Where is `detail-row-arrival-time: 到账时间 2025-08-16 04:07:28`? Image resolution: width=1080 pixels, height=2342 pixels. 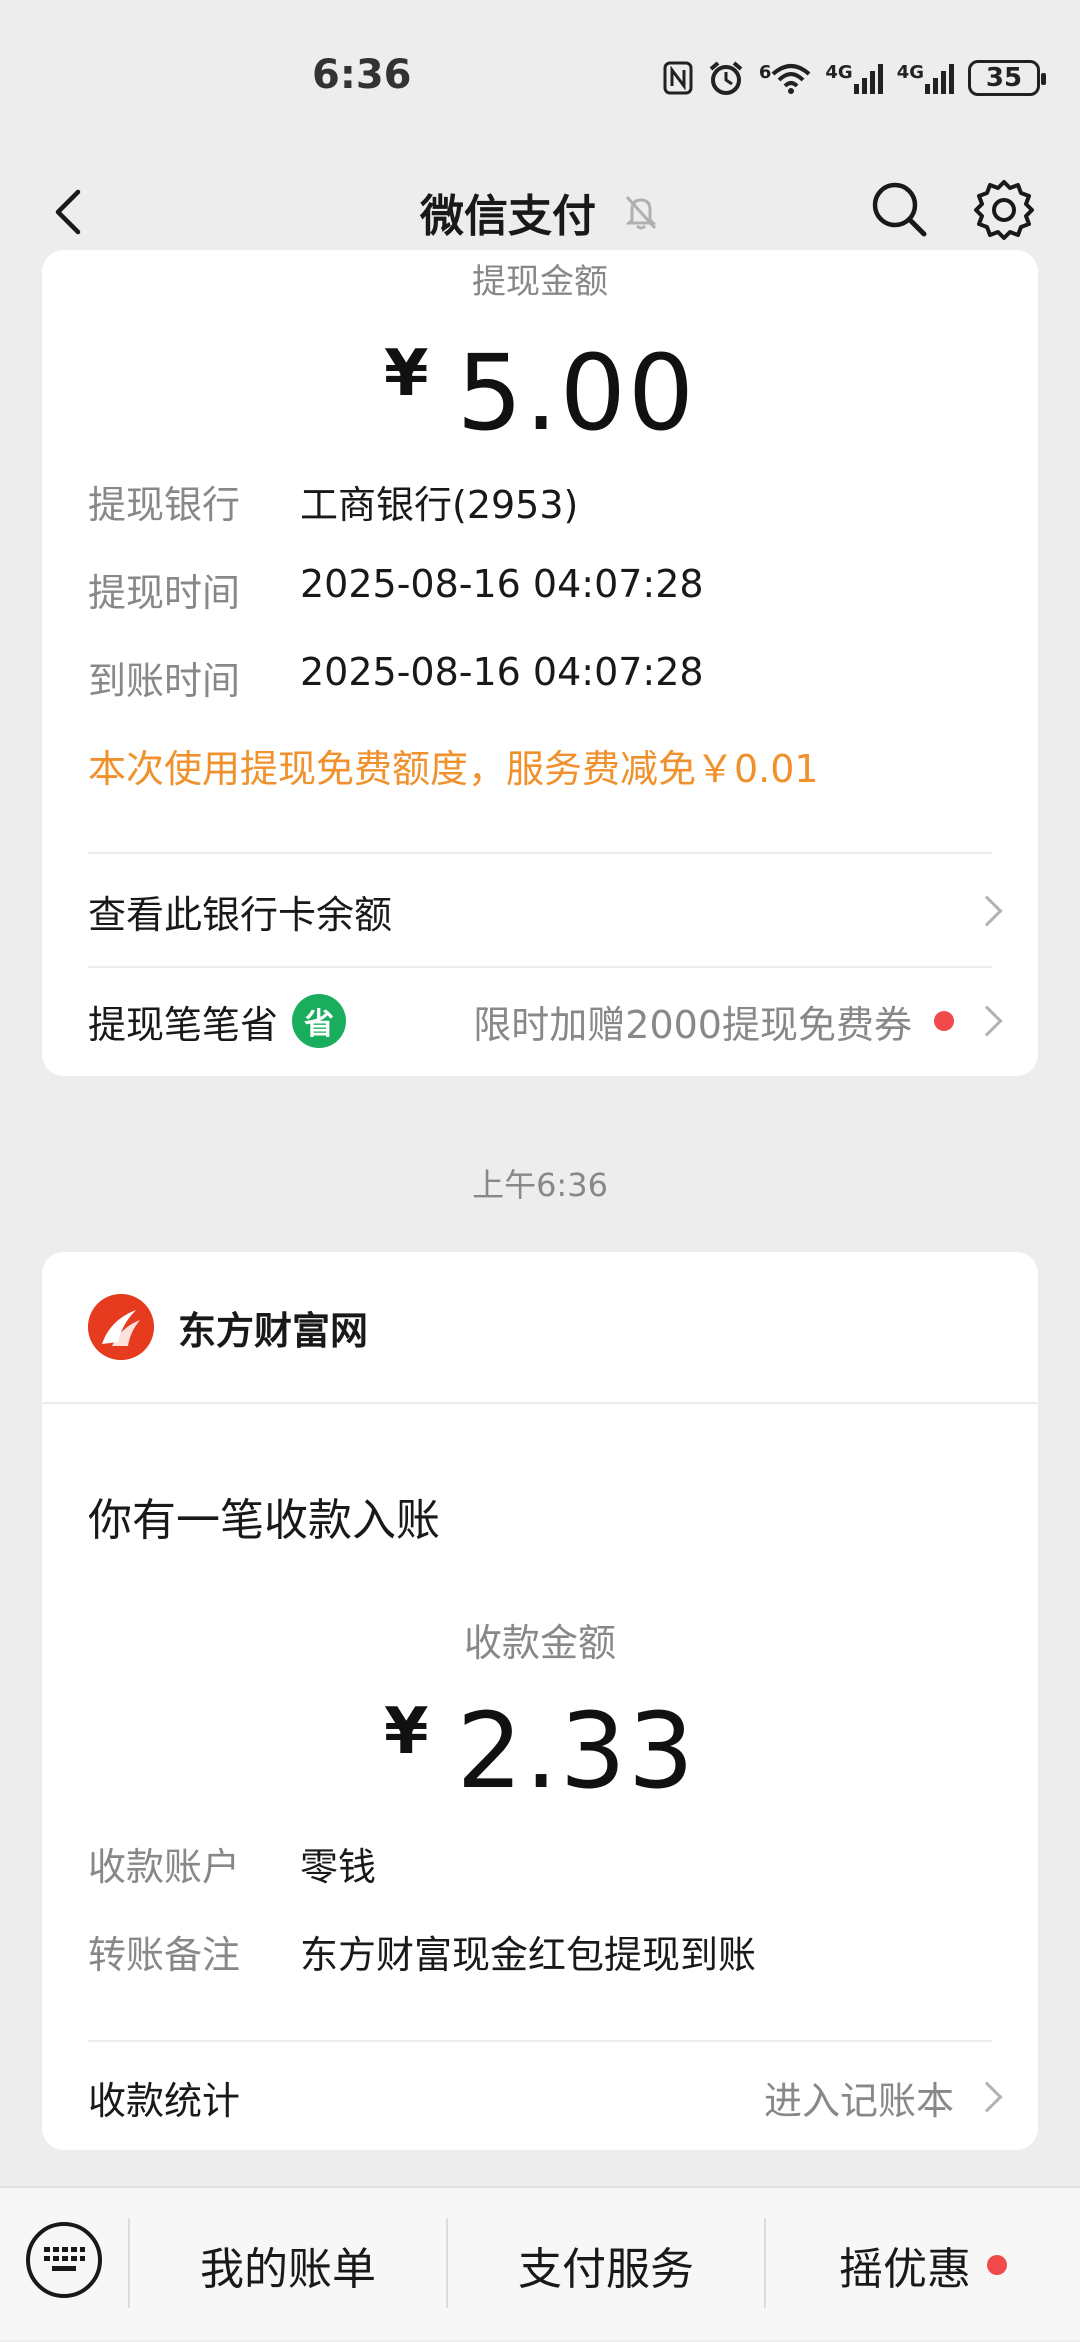
detail-row-arrival-time: 到账时间 2025-08-16 04:07:28 is located at coordinates (396, 677).